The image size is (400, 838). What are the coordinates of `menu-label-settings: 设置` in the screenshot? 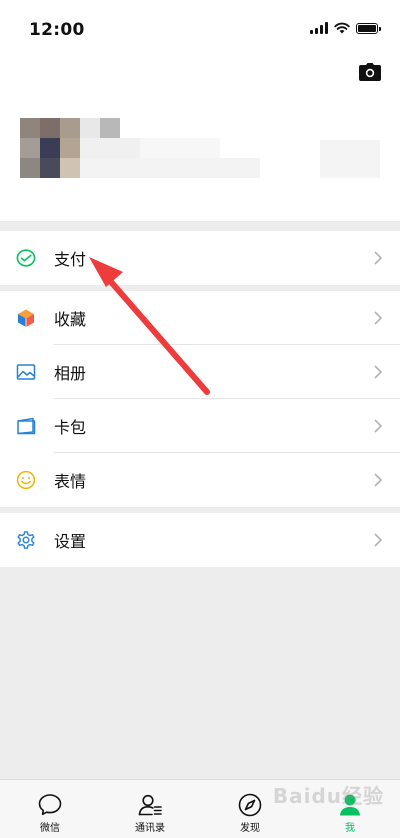 It's located at (70, 541).